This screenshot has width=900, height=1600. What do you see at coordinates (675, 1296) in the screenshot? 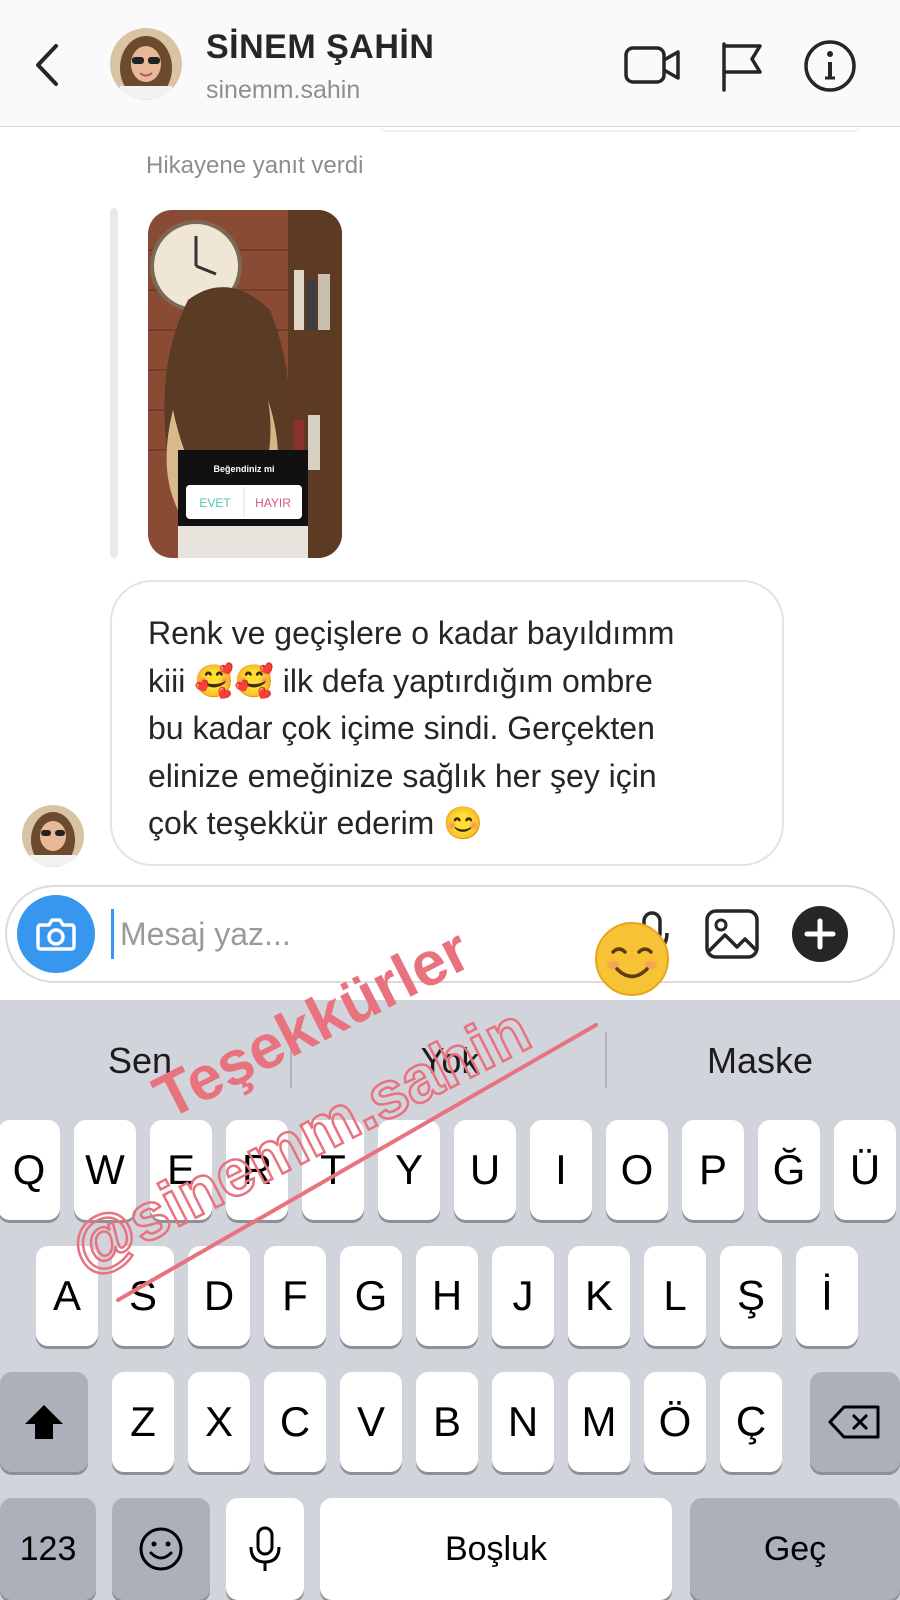
I see `key: L` at bounding box center [675, 1296].